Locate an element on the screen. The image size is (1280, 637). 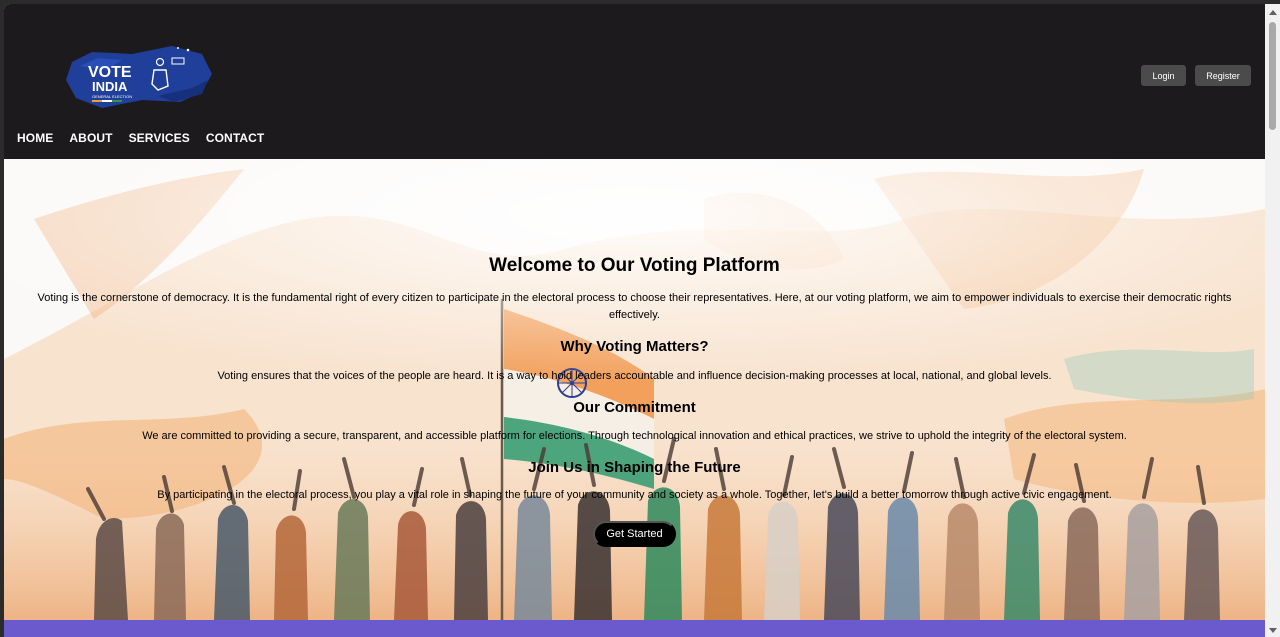
section-heading-join: Join Us in Shaping the Future is located at coordinates (634, 467).